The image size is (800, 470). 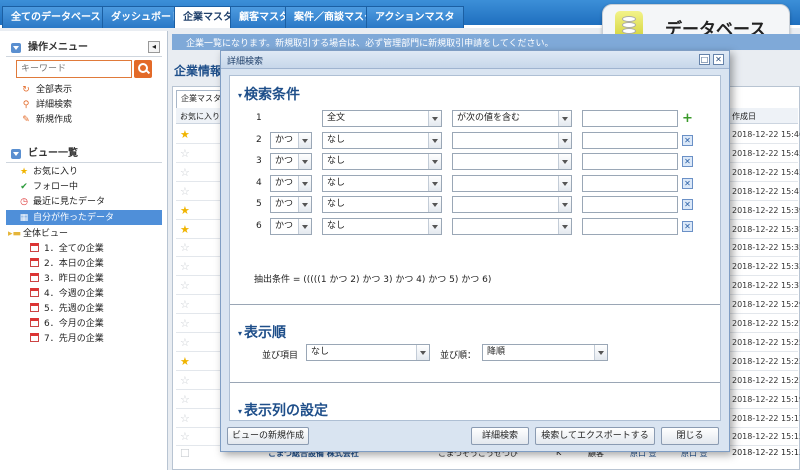 I want to click on subview-item: 3．昨日の企業, so click(x=67, y=279).